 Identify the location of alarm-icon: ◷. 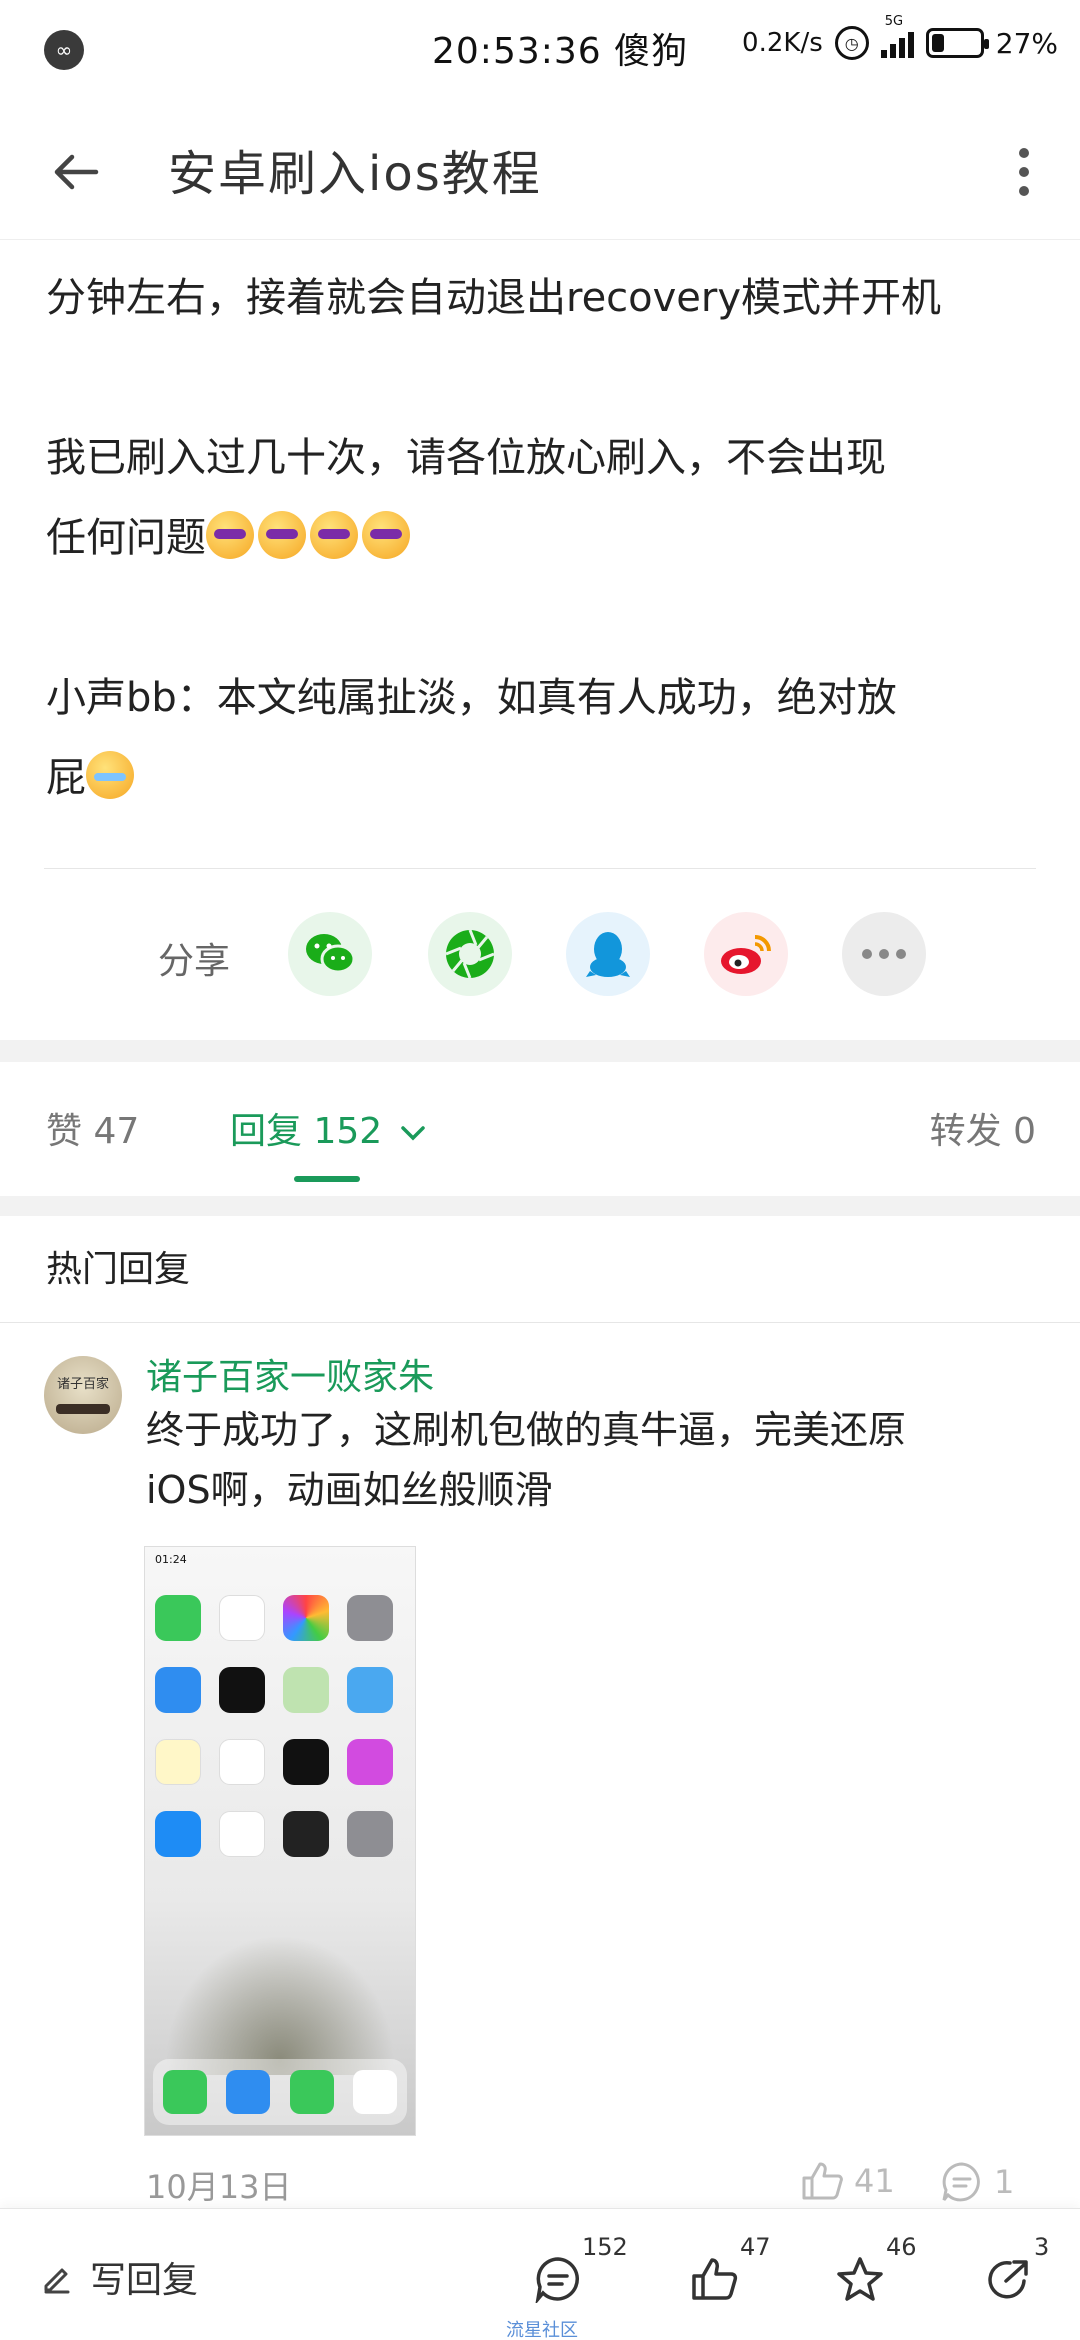
(851, 43).